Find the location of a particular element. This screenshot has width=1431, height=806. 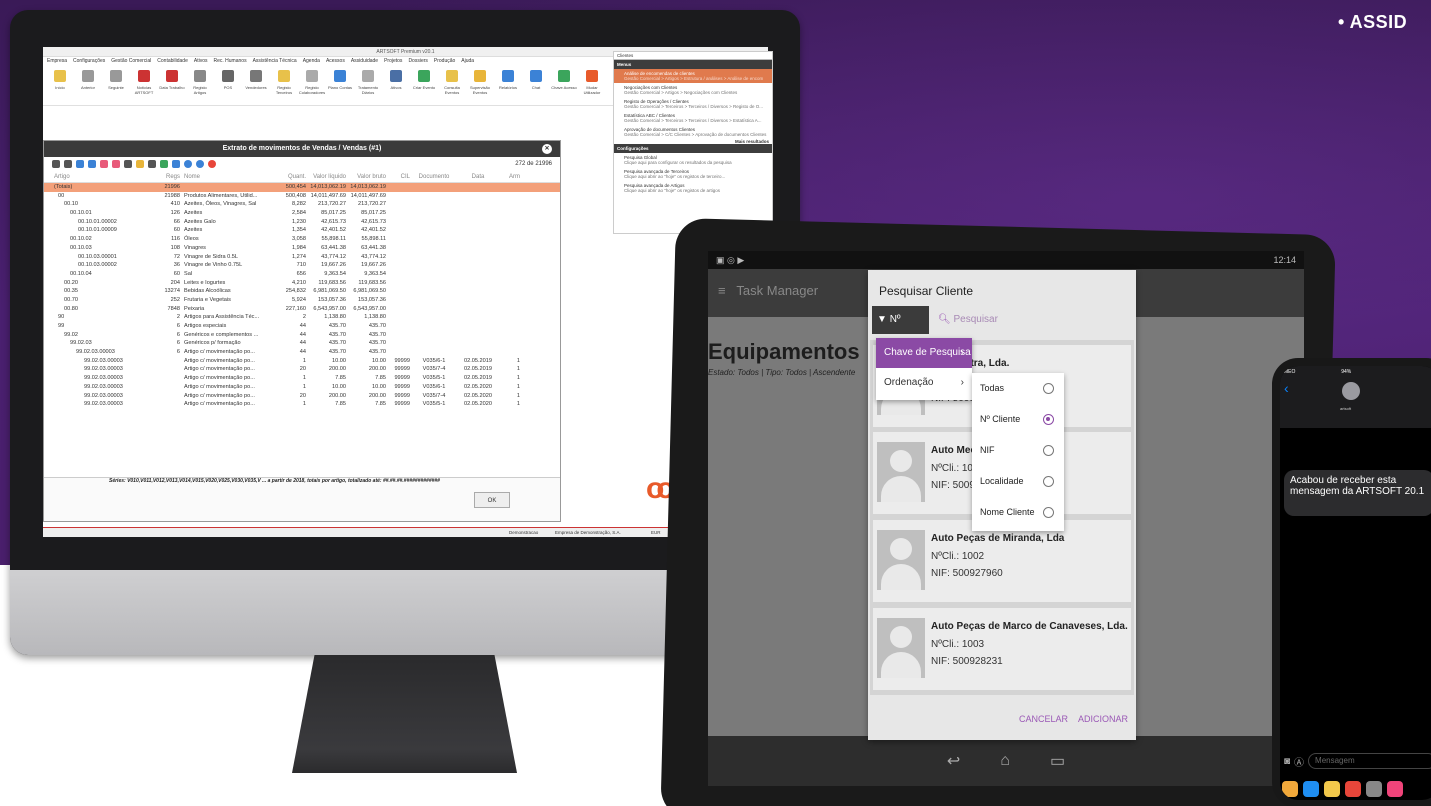

menu-item: Projetos is located at coordinates (393, 61).